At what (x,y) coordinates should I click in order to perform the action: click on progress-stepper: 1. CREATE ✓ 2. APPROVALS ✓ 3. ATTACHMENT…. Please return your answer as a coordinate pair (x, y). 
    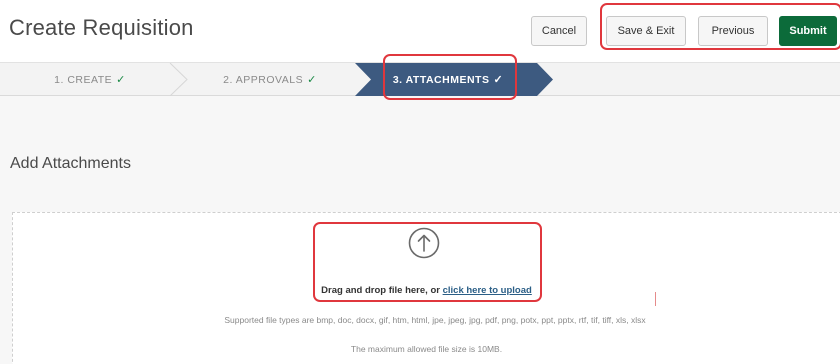
    Looking at the image, I should click on (420, 79).